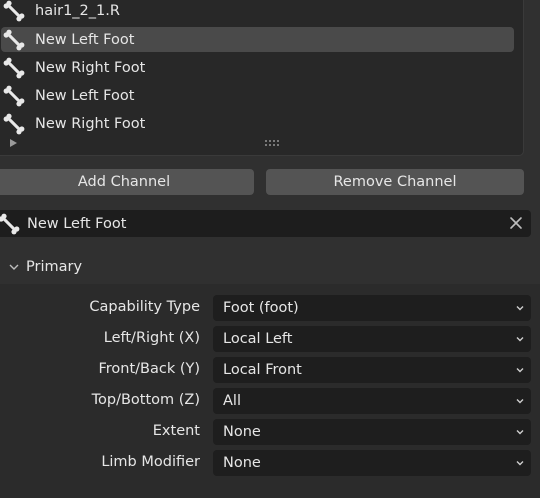 This screenshot has height=498, width=540. What do you see at coordinates (257, 39) in the screenshot?
I see `list-item-selected: New Left Foot` at bounding box center [257, 39].